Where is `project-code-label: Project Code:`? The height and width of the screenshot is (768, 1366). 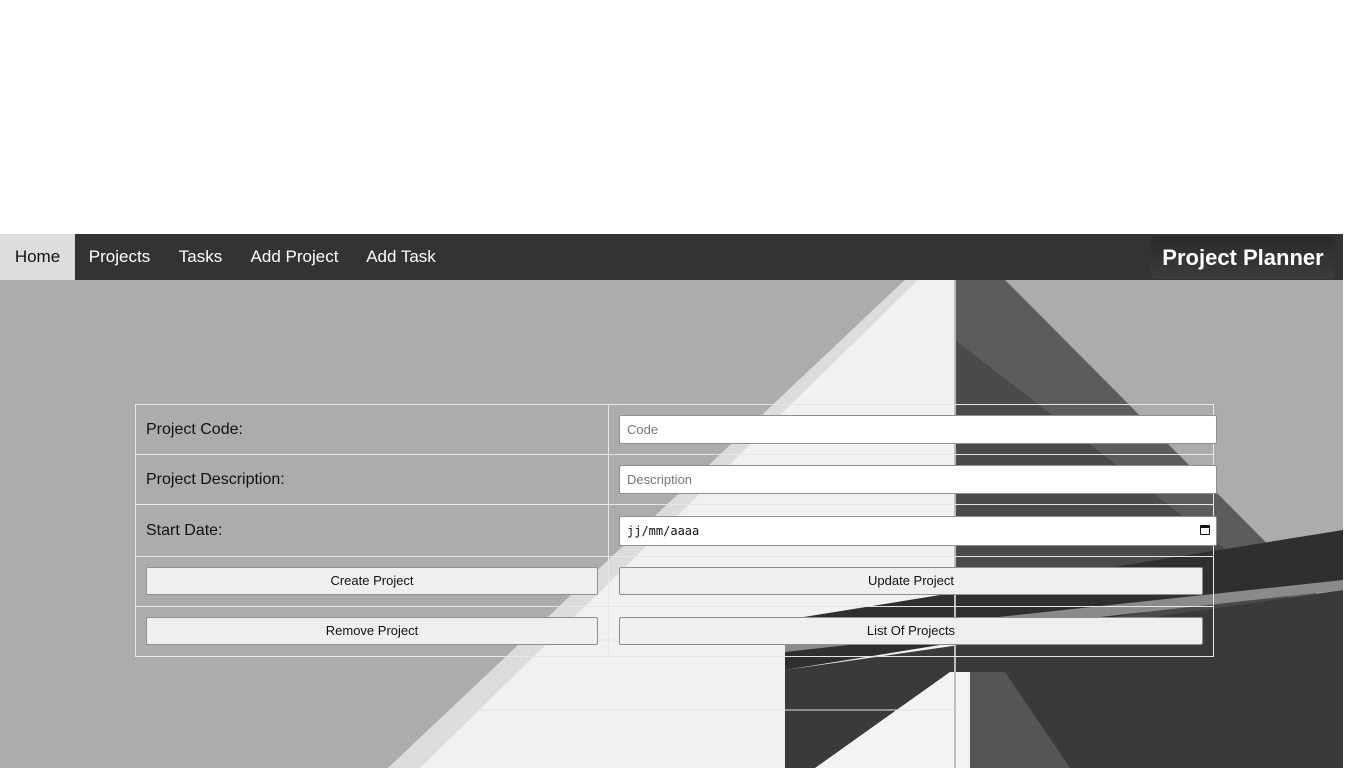
project-code-label: Project Code: is located at coordinates (194, 429).